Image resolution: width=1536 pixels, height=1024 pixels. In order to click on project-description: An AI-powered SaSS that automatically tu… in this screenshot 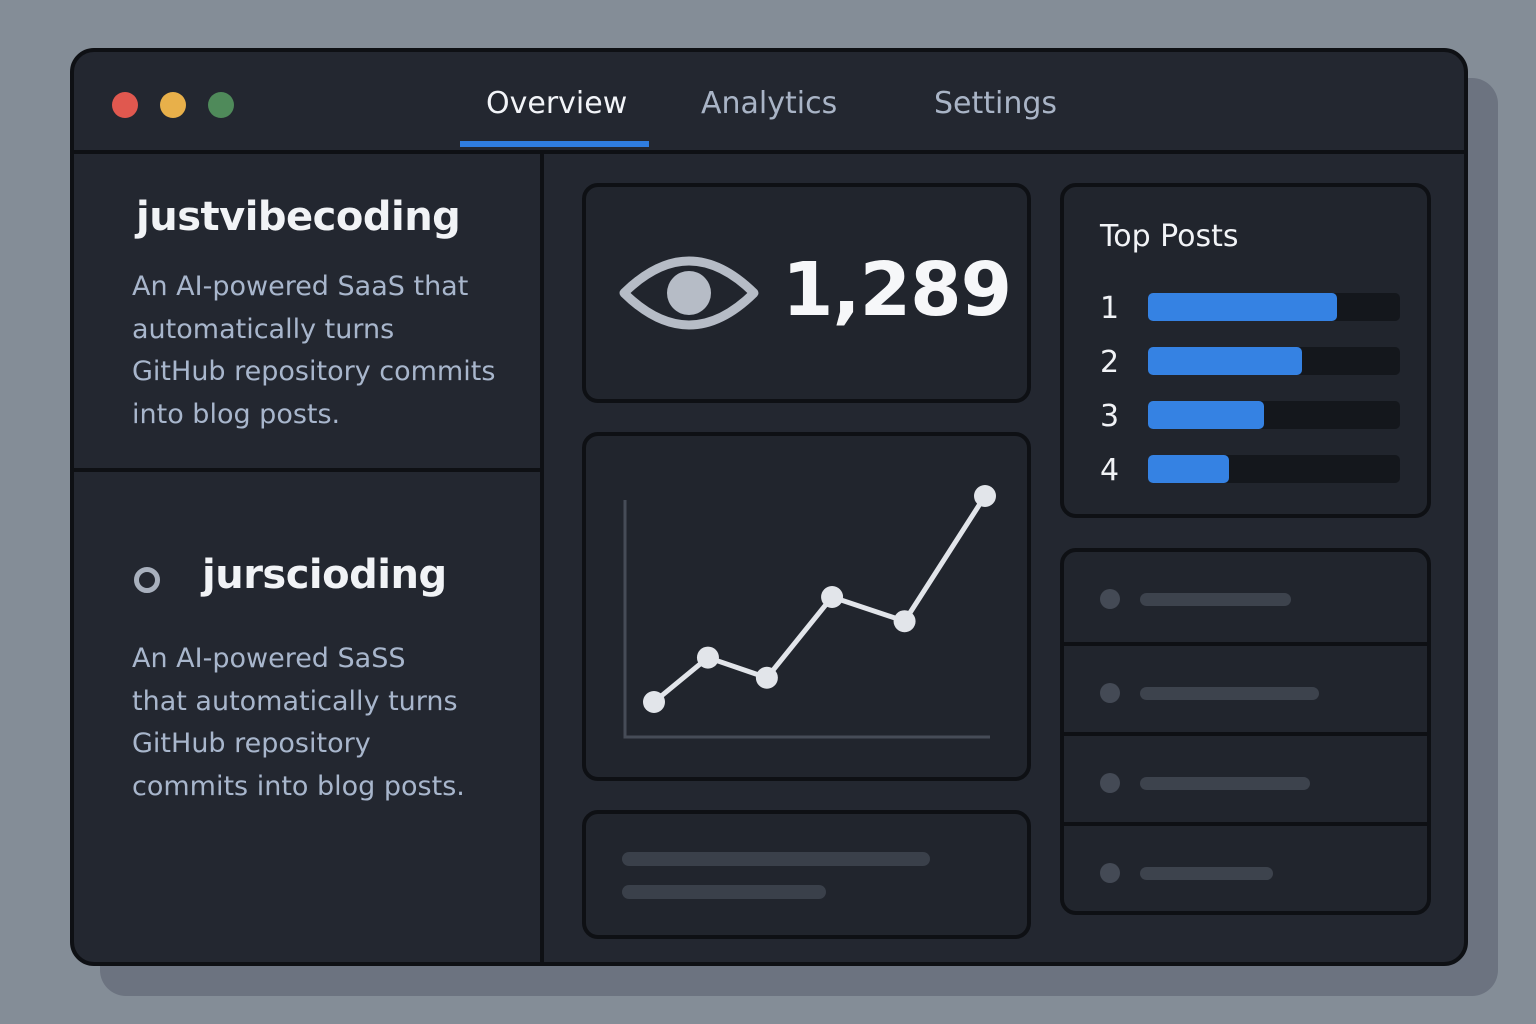, I will do `click(298, 723)`.